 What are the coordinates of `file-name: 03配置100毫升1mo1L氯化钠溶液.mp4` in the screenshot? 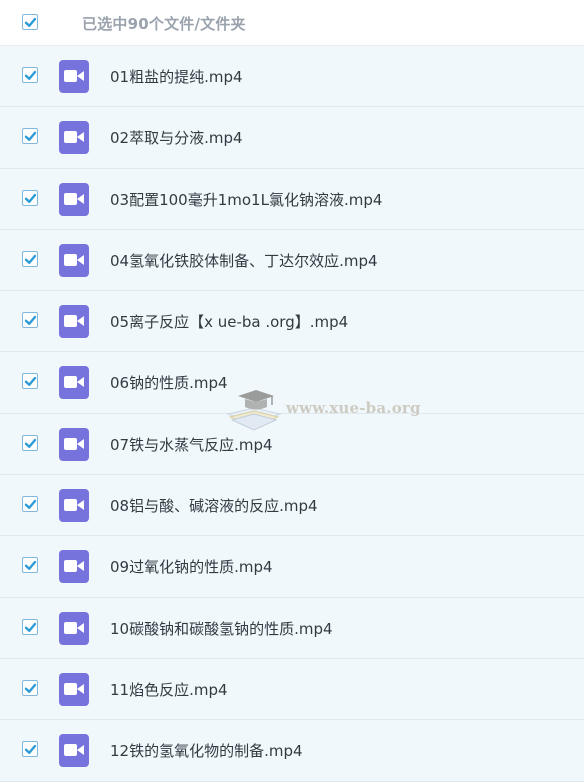 It's located at (246, 199).